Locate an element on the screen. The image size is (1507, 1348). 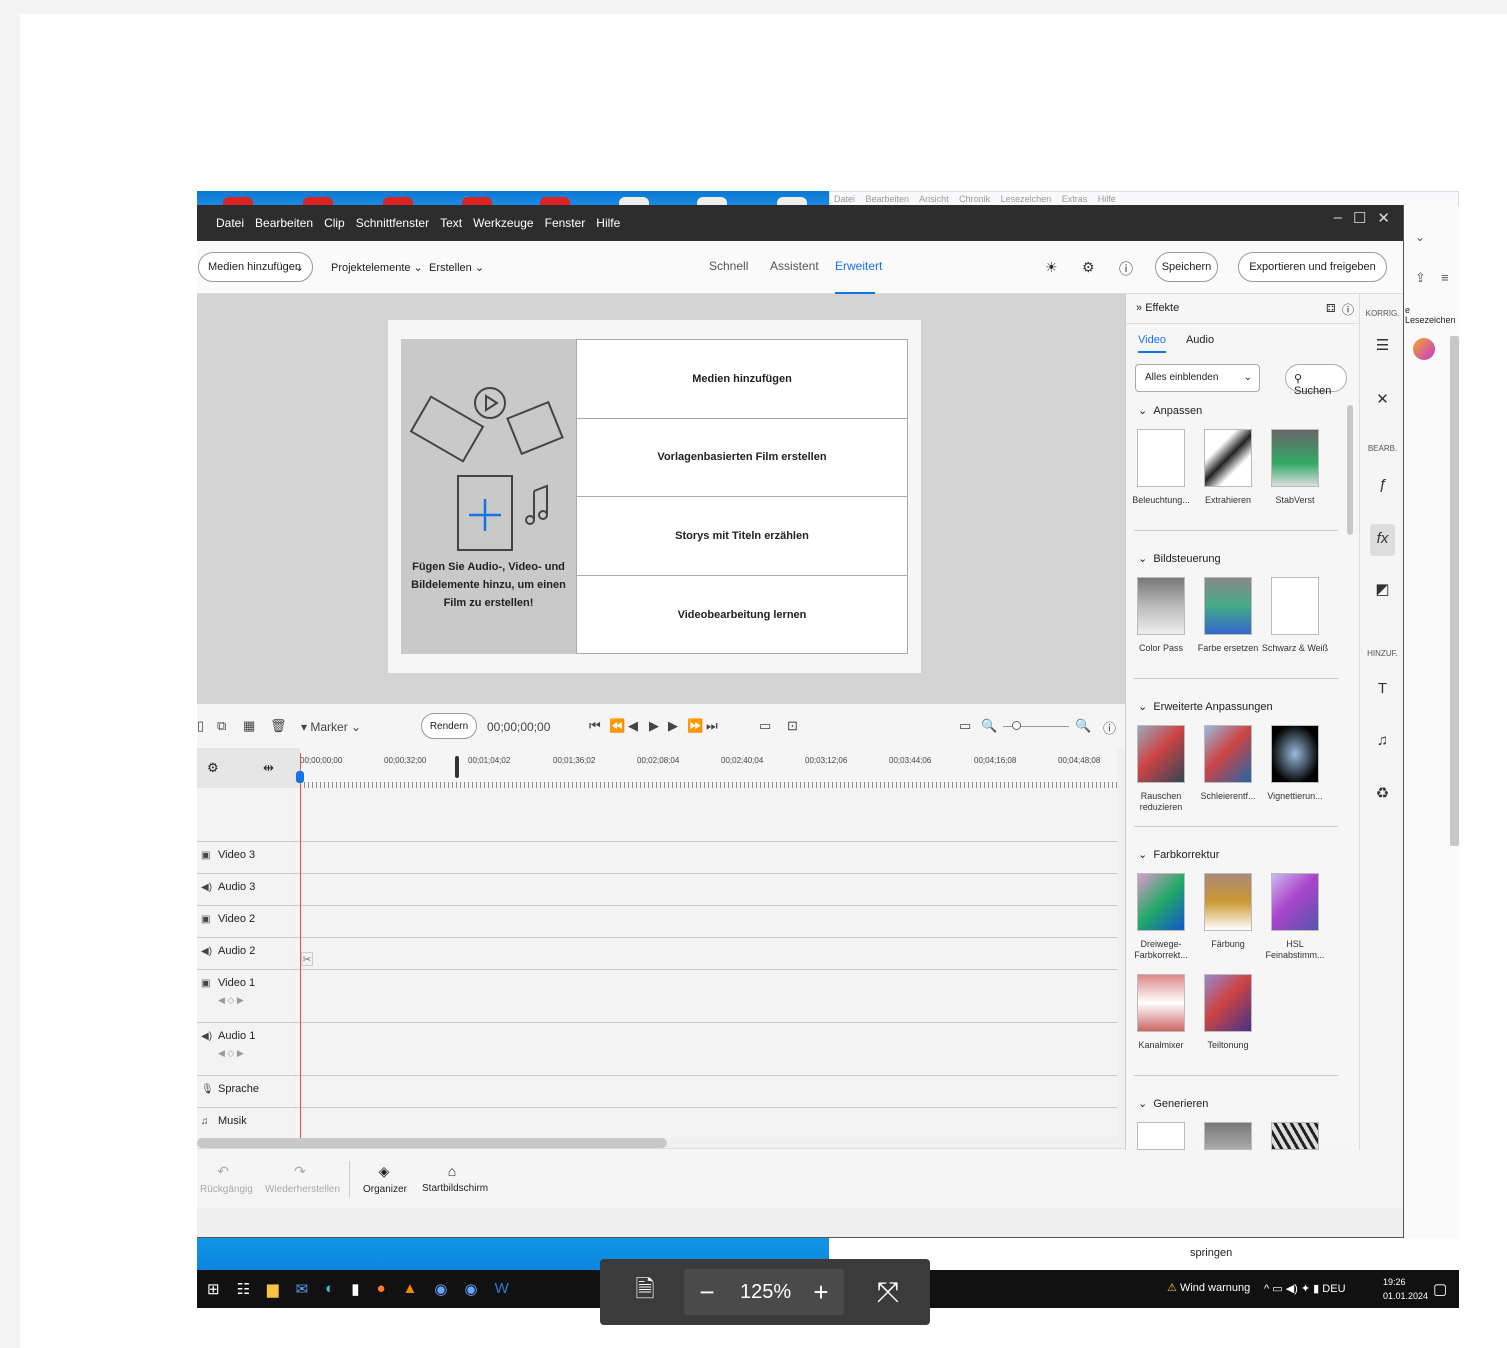
edge-icon: ◐ is located at coordinates (329, 1289).